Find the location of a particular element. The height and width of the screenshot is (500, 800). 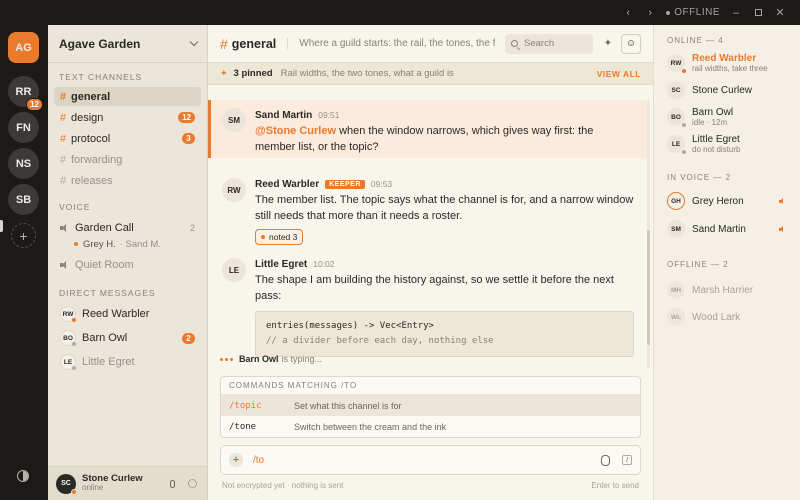

message-input is located at coordinates (427, 460).